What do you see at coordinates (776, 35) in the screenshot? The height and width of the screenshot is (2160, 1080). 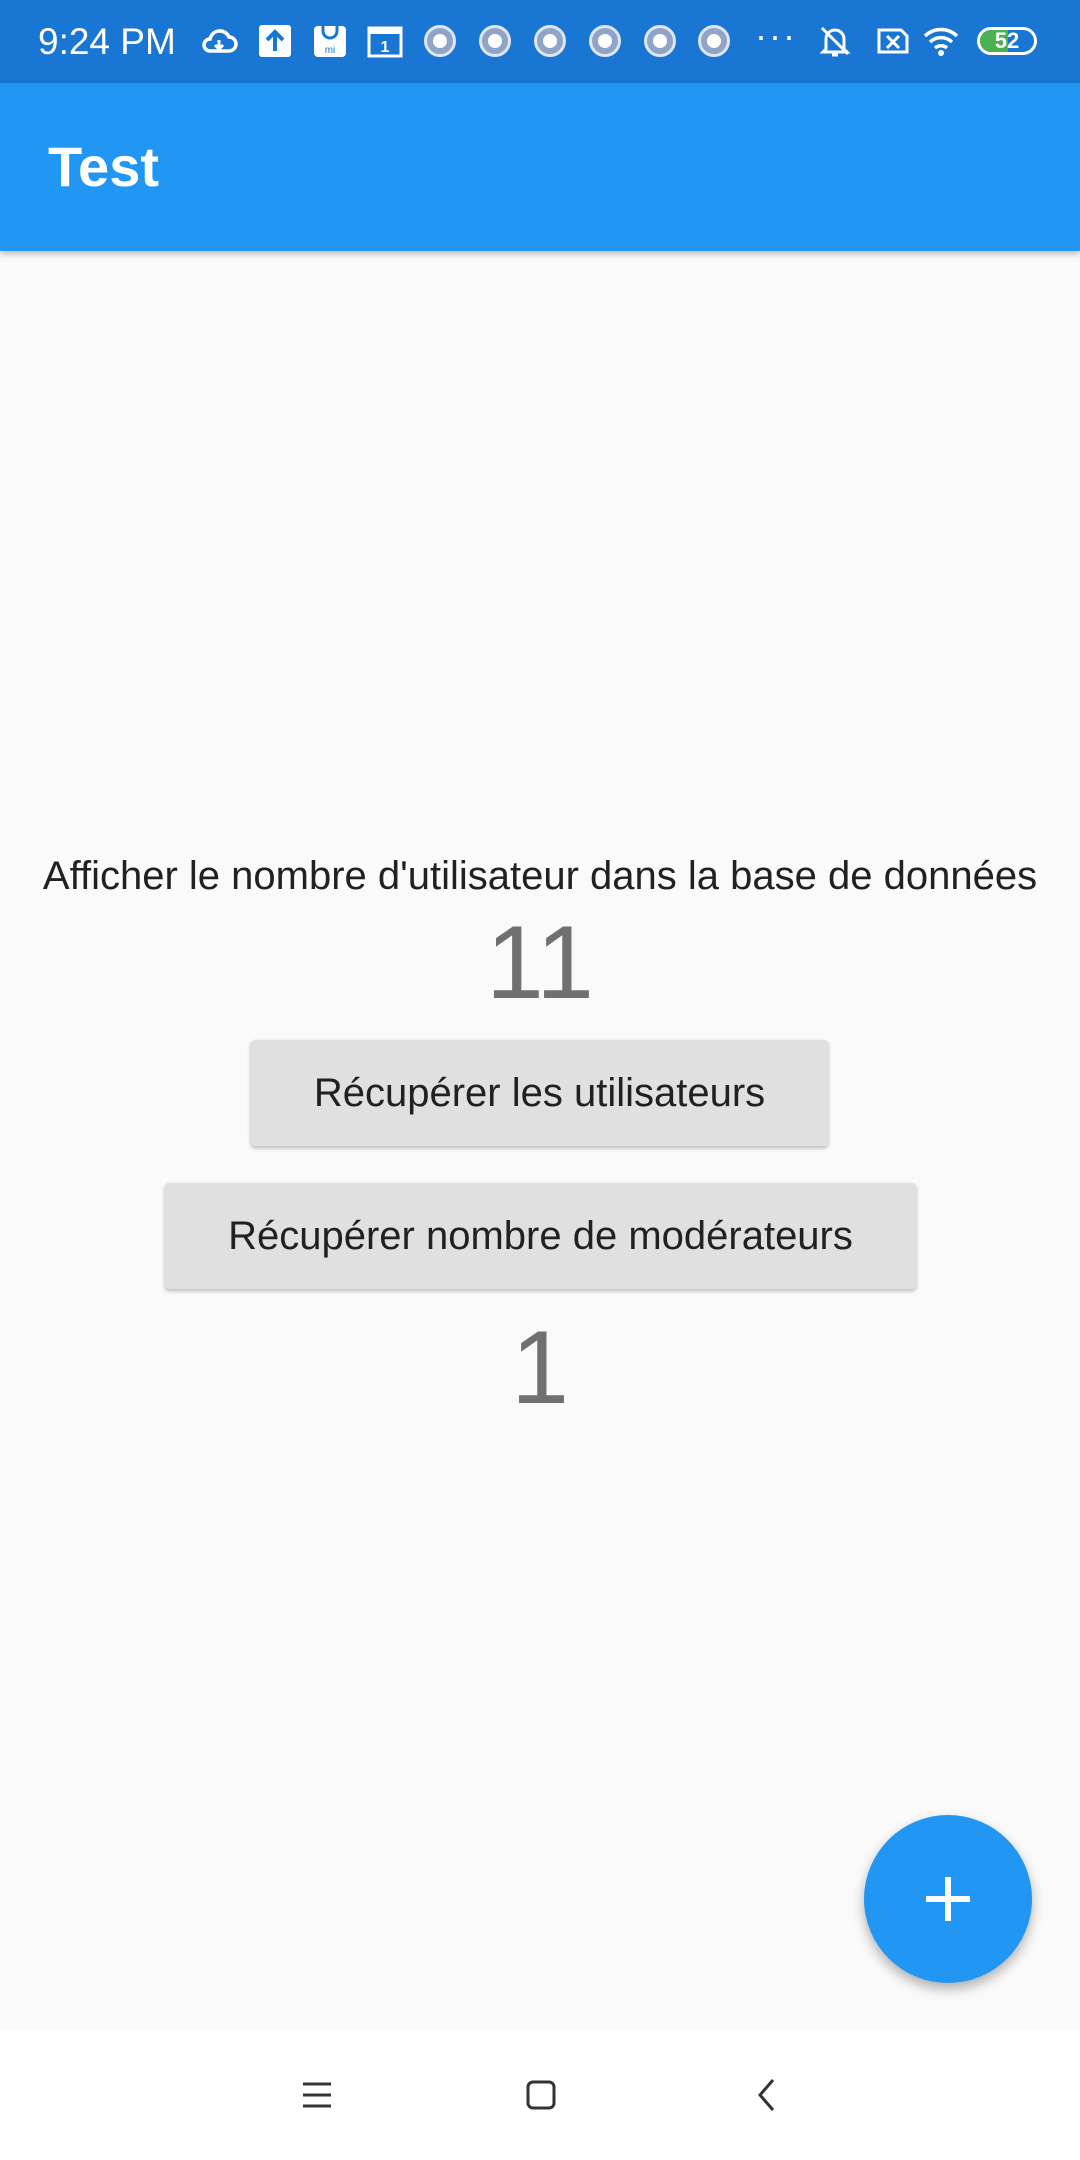 I see `more-icon: ···` at bounding box center [776, 35].